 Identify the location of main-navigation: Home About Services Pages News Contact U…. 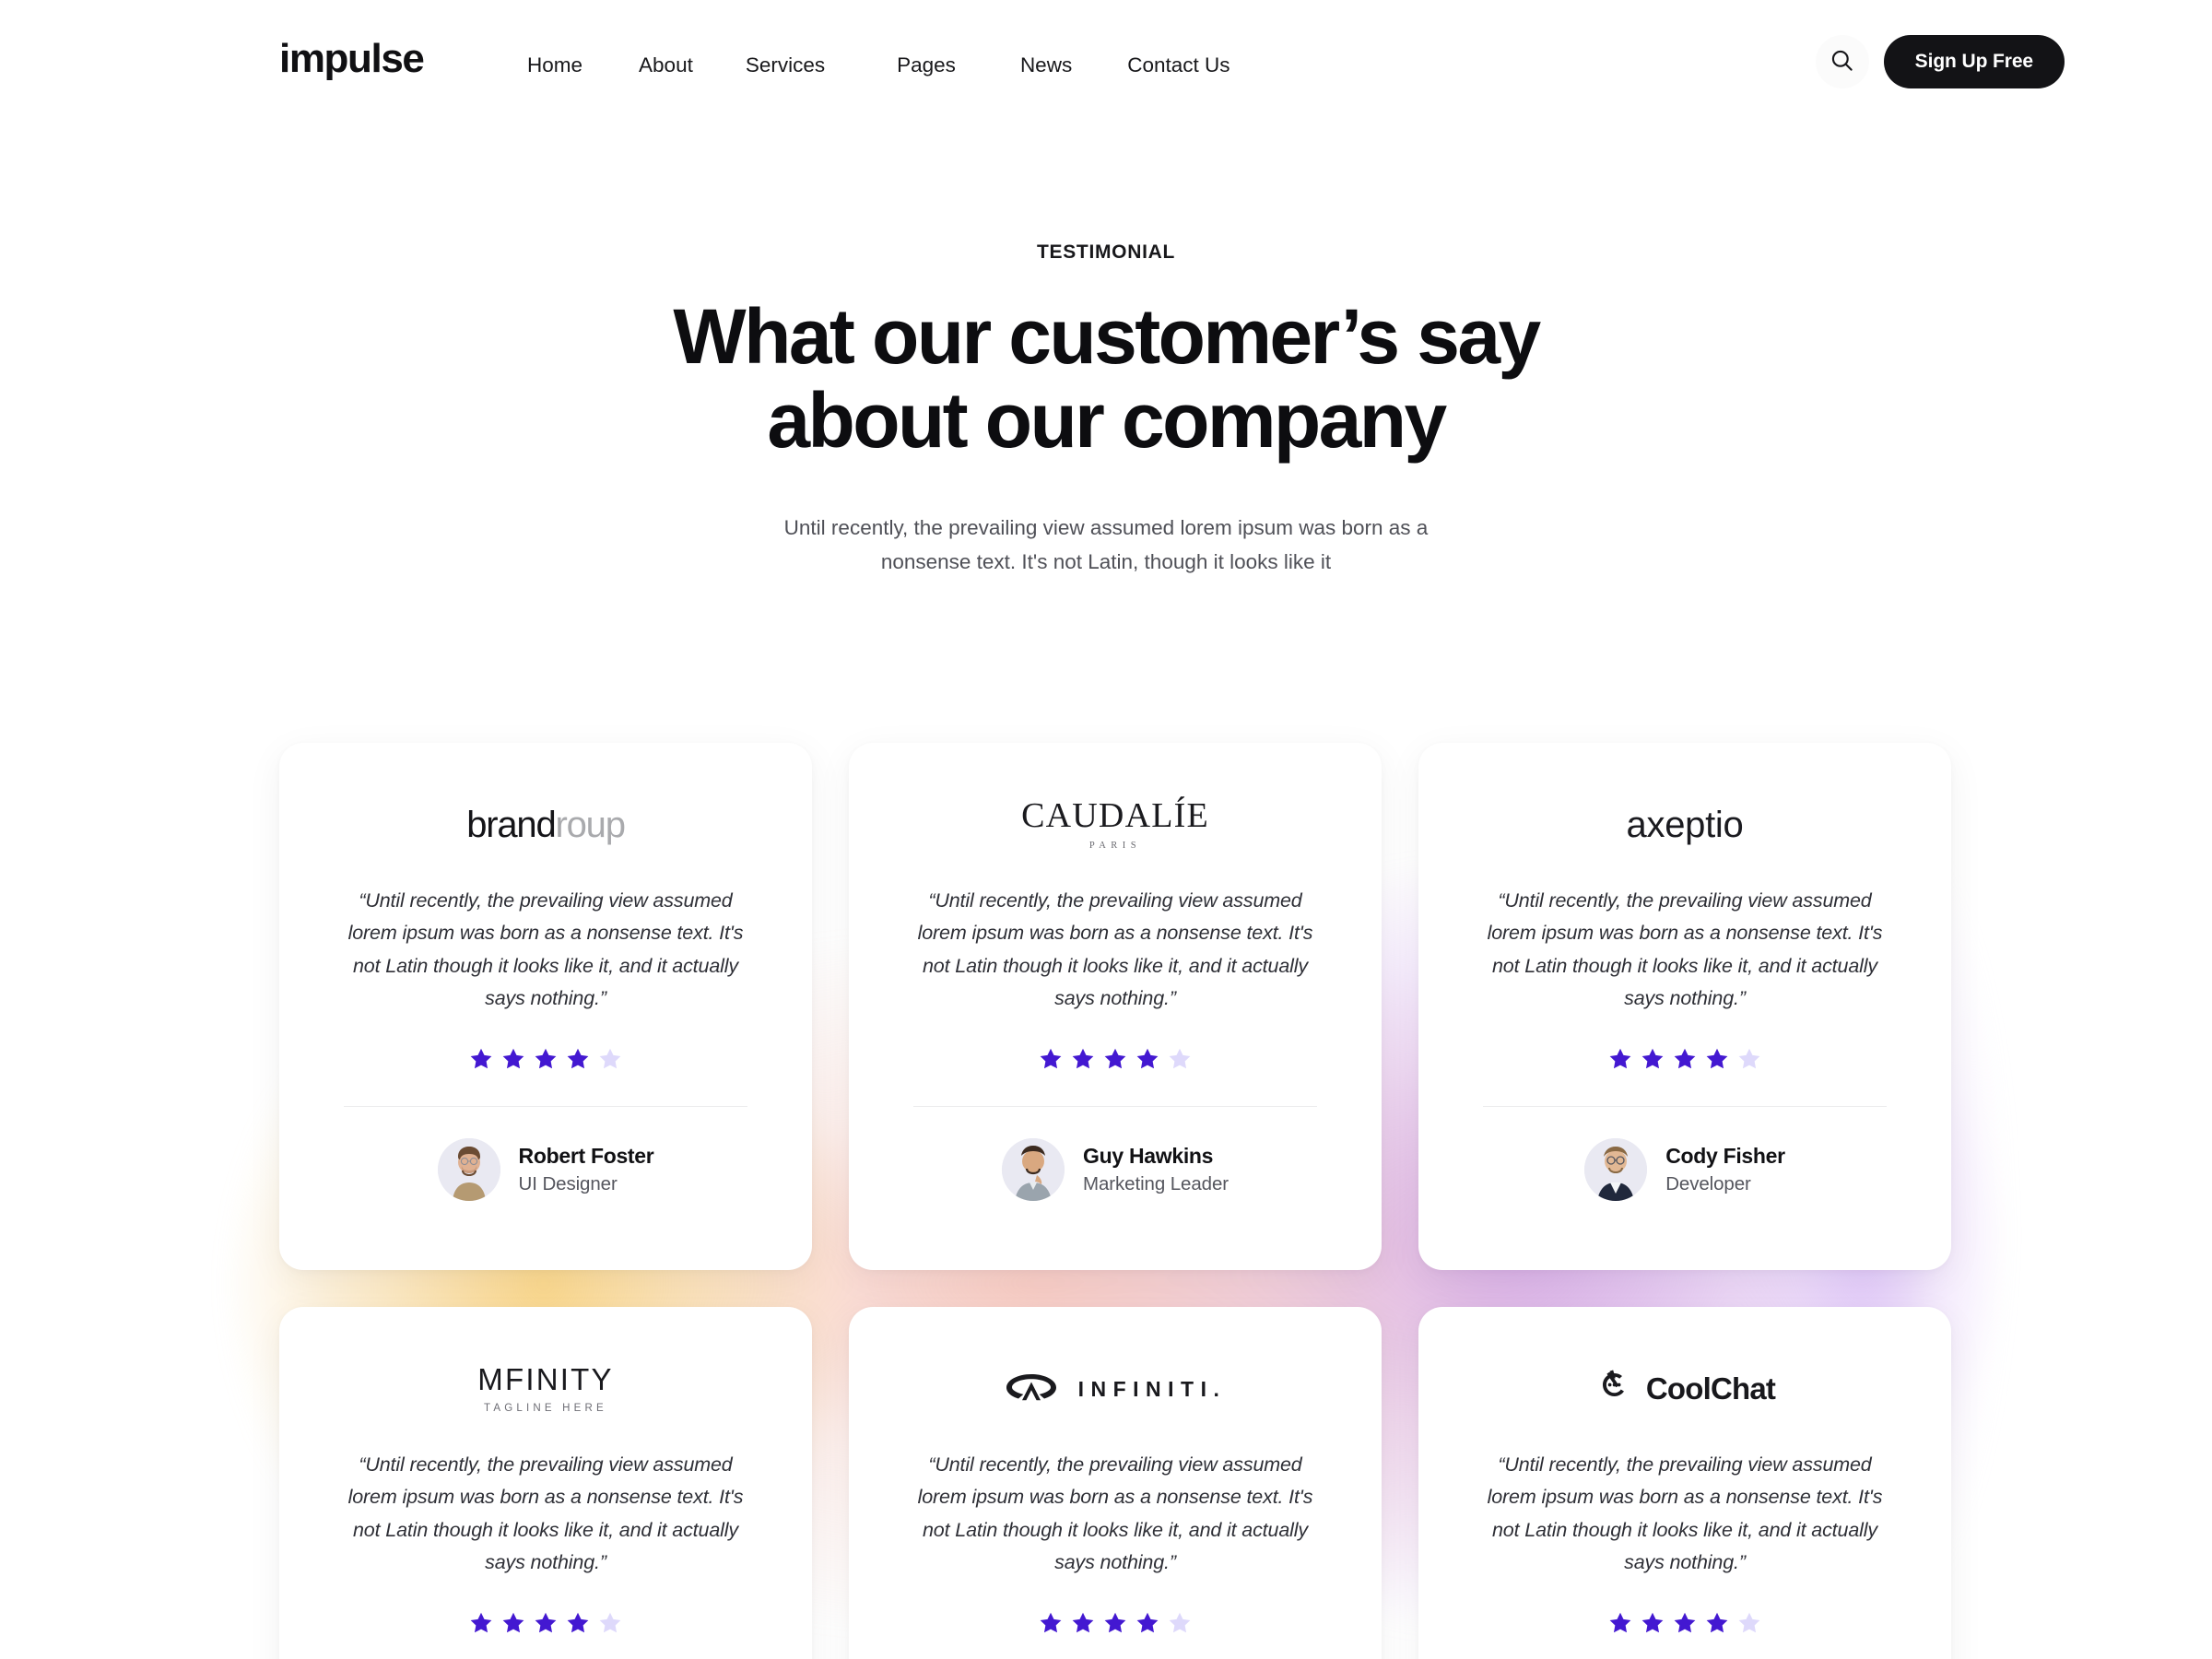
(878, 66).